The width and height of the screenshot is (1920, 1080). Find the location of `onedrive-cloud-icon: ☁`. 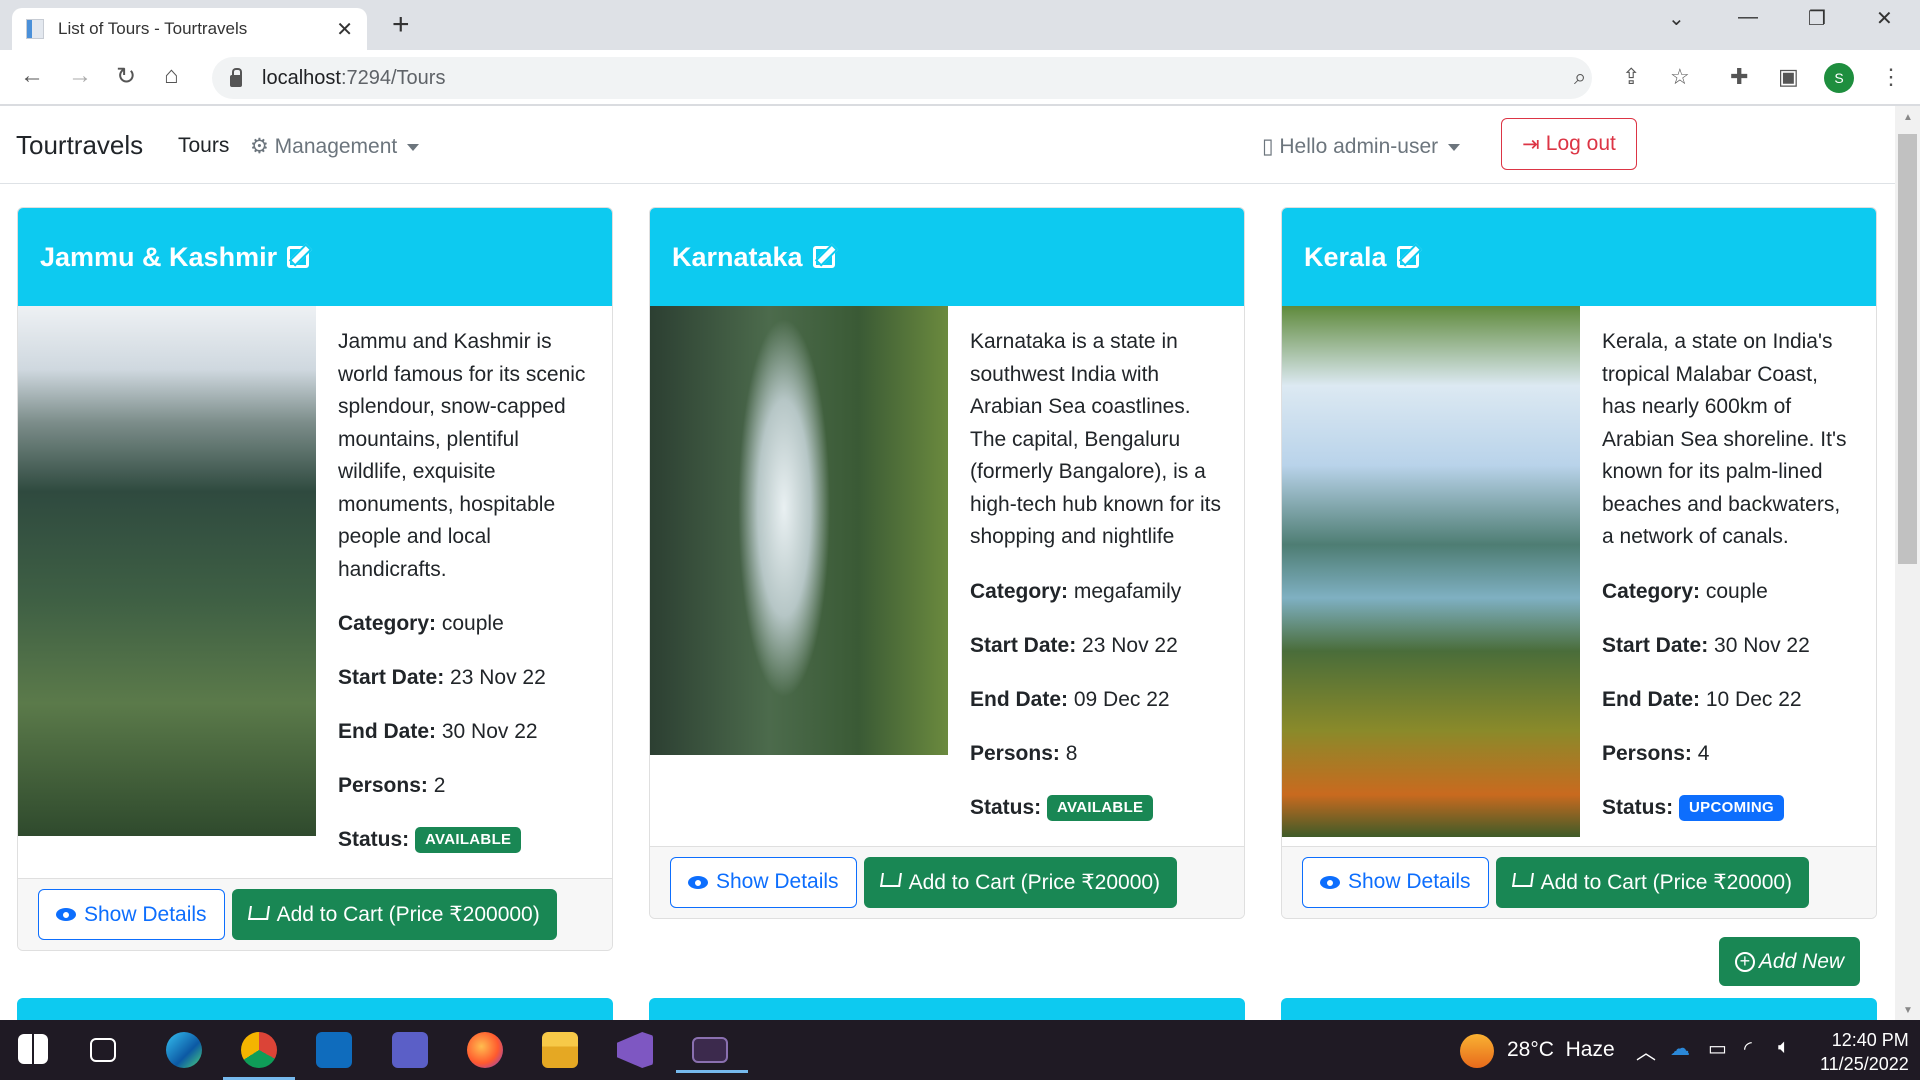

onedrive-cloud-icon: ☁ is located at coordinates (1680, 1048).